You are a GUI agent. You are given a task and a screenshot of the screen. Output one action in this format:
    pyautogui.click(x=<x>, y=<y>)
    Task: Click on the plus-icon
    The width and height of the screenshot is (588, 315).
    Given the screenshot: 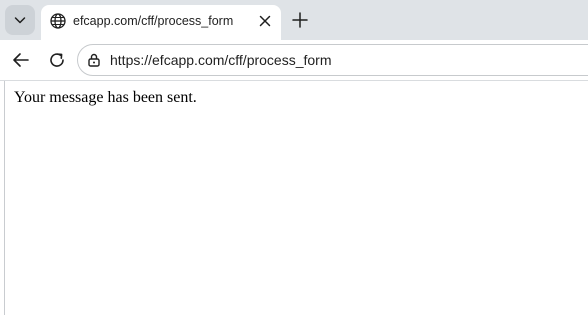 What is the action you would take?
    pyautogui.click(x=300, y=20)
    